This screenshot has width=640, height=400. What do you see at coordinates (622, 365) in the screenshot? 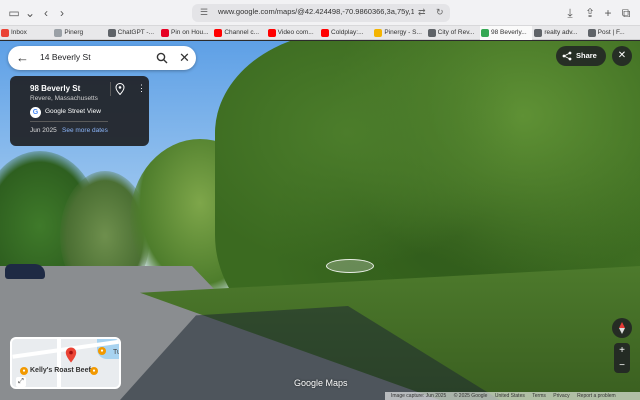
I see `zoom-out-button: −` at bounding box center [622, 365].